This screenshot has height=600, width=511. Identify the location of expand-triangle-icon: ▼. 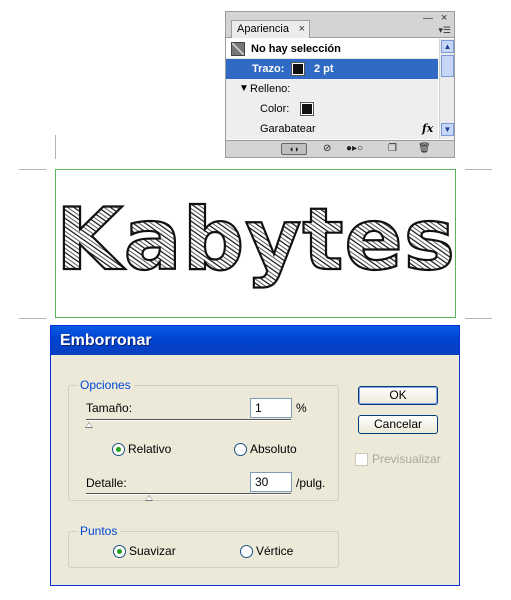
(244, 89).